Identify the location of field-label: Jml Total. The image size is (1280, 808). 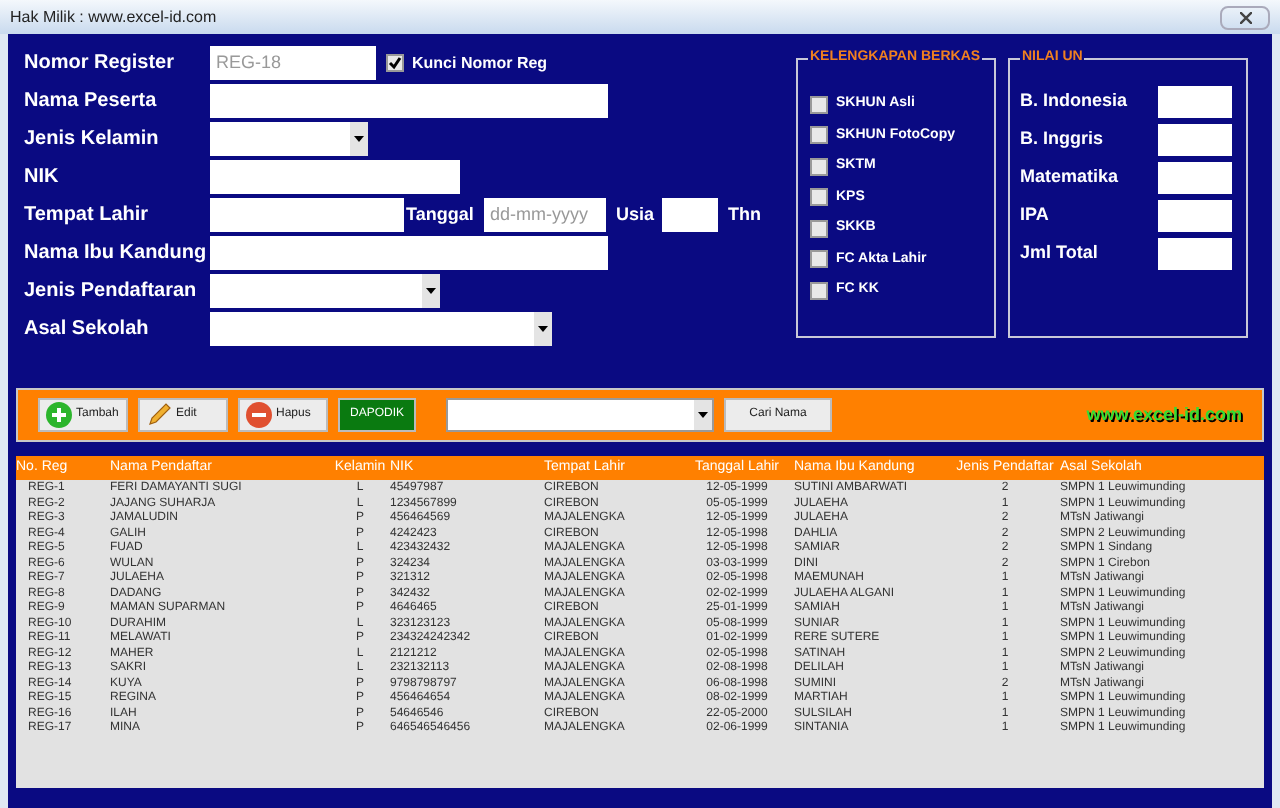
(1060, 253).